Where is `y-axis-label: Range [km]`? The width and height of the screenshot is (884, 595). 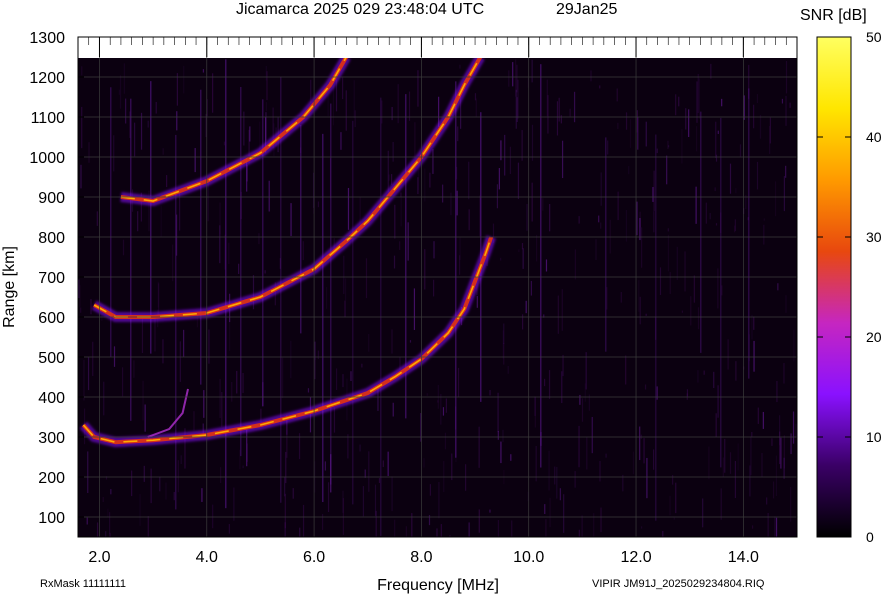
y-axis-label: Range [km] is located at coordinates (9, 287).